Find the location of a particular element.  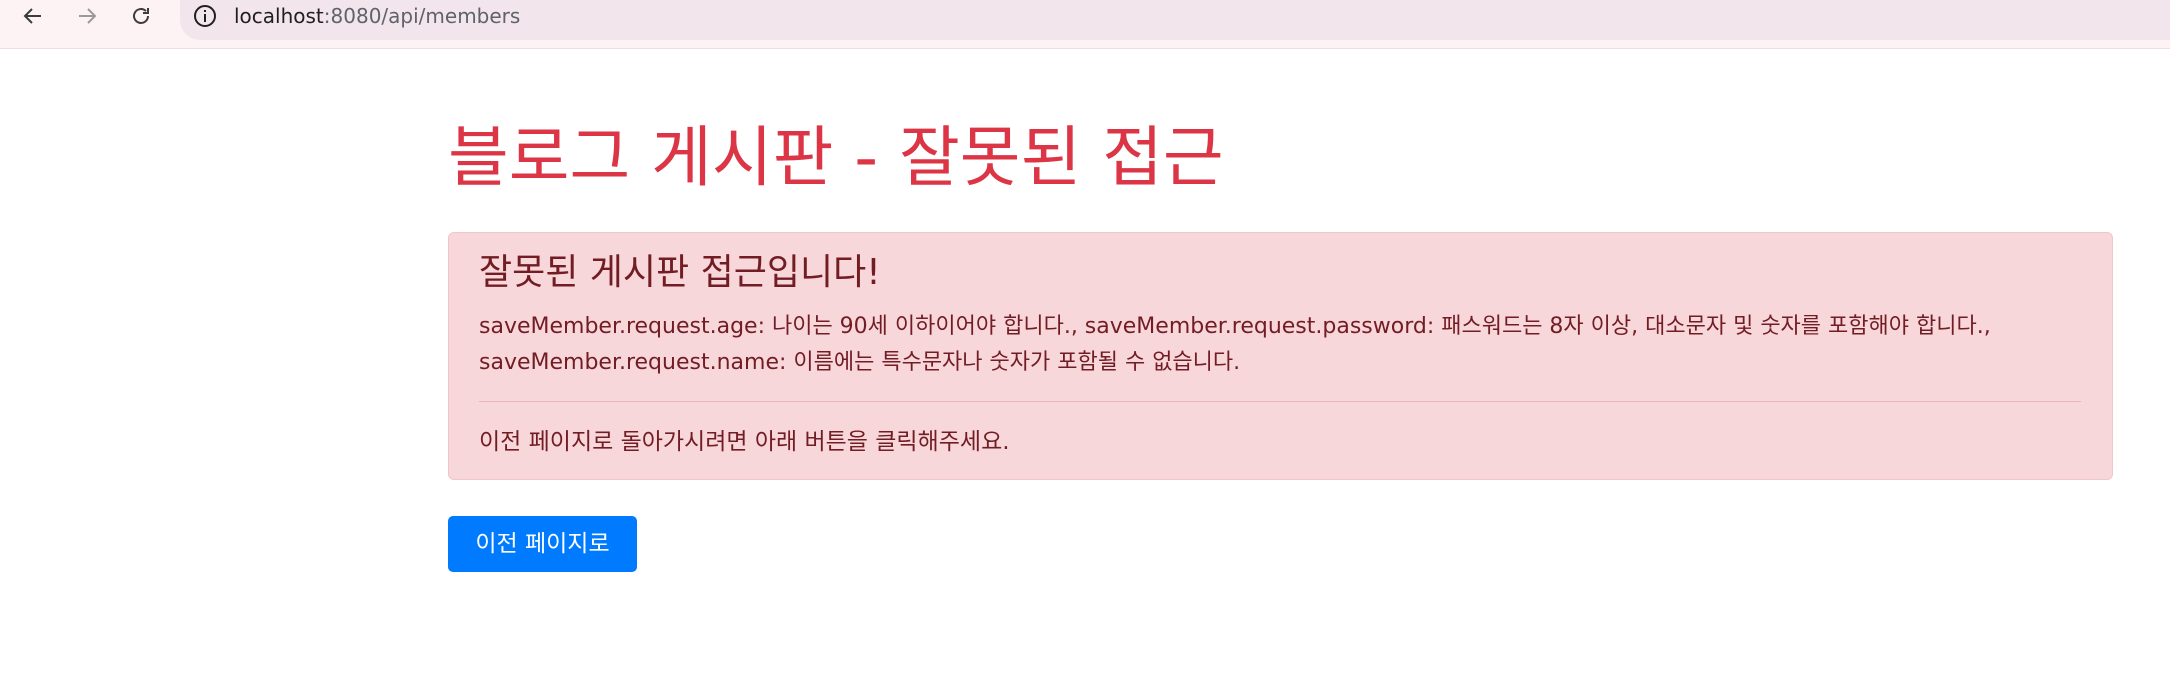

reload-icon is located at coordinates (141, 16).